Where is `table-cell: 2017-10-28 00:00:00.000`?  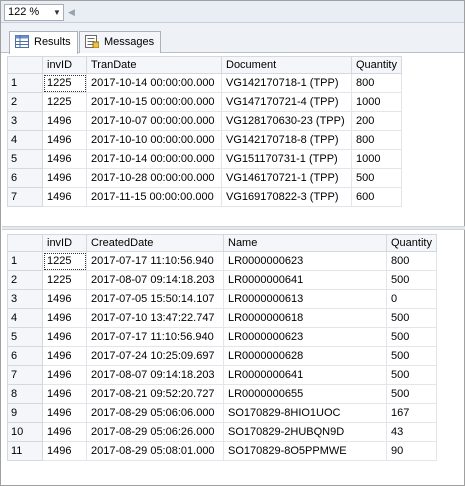
table-cell: 2017-10-28 00:00:00.000 is located at coordinates (154, 178).